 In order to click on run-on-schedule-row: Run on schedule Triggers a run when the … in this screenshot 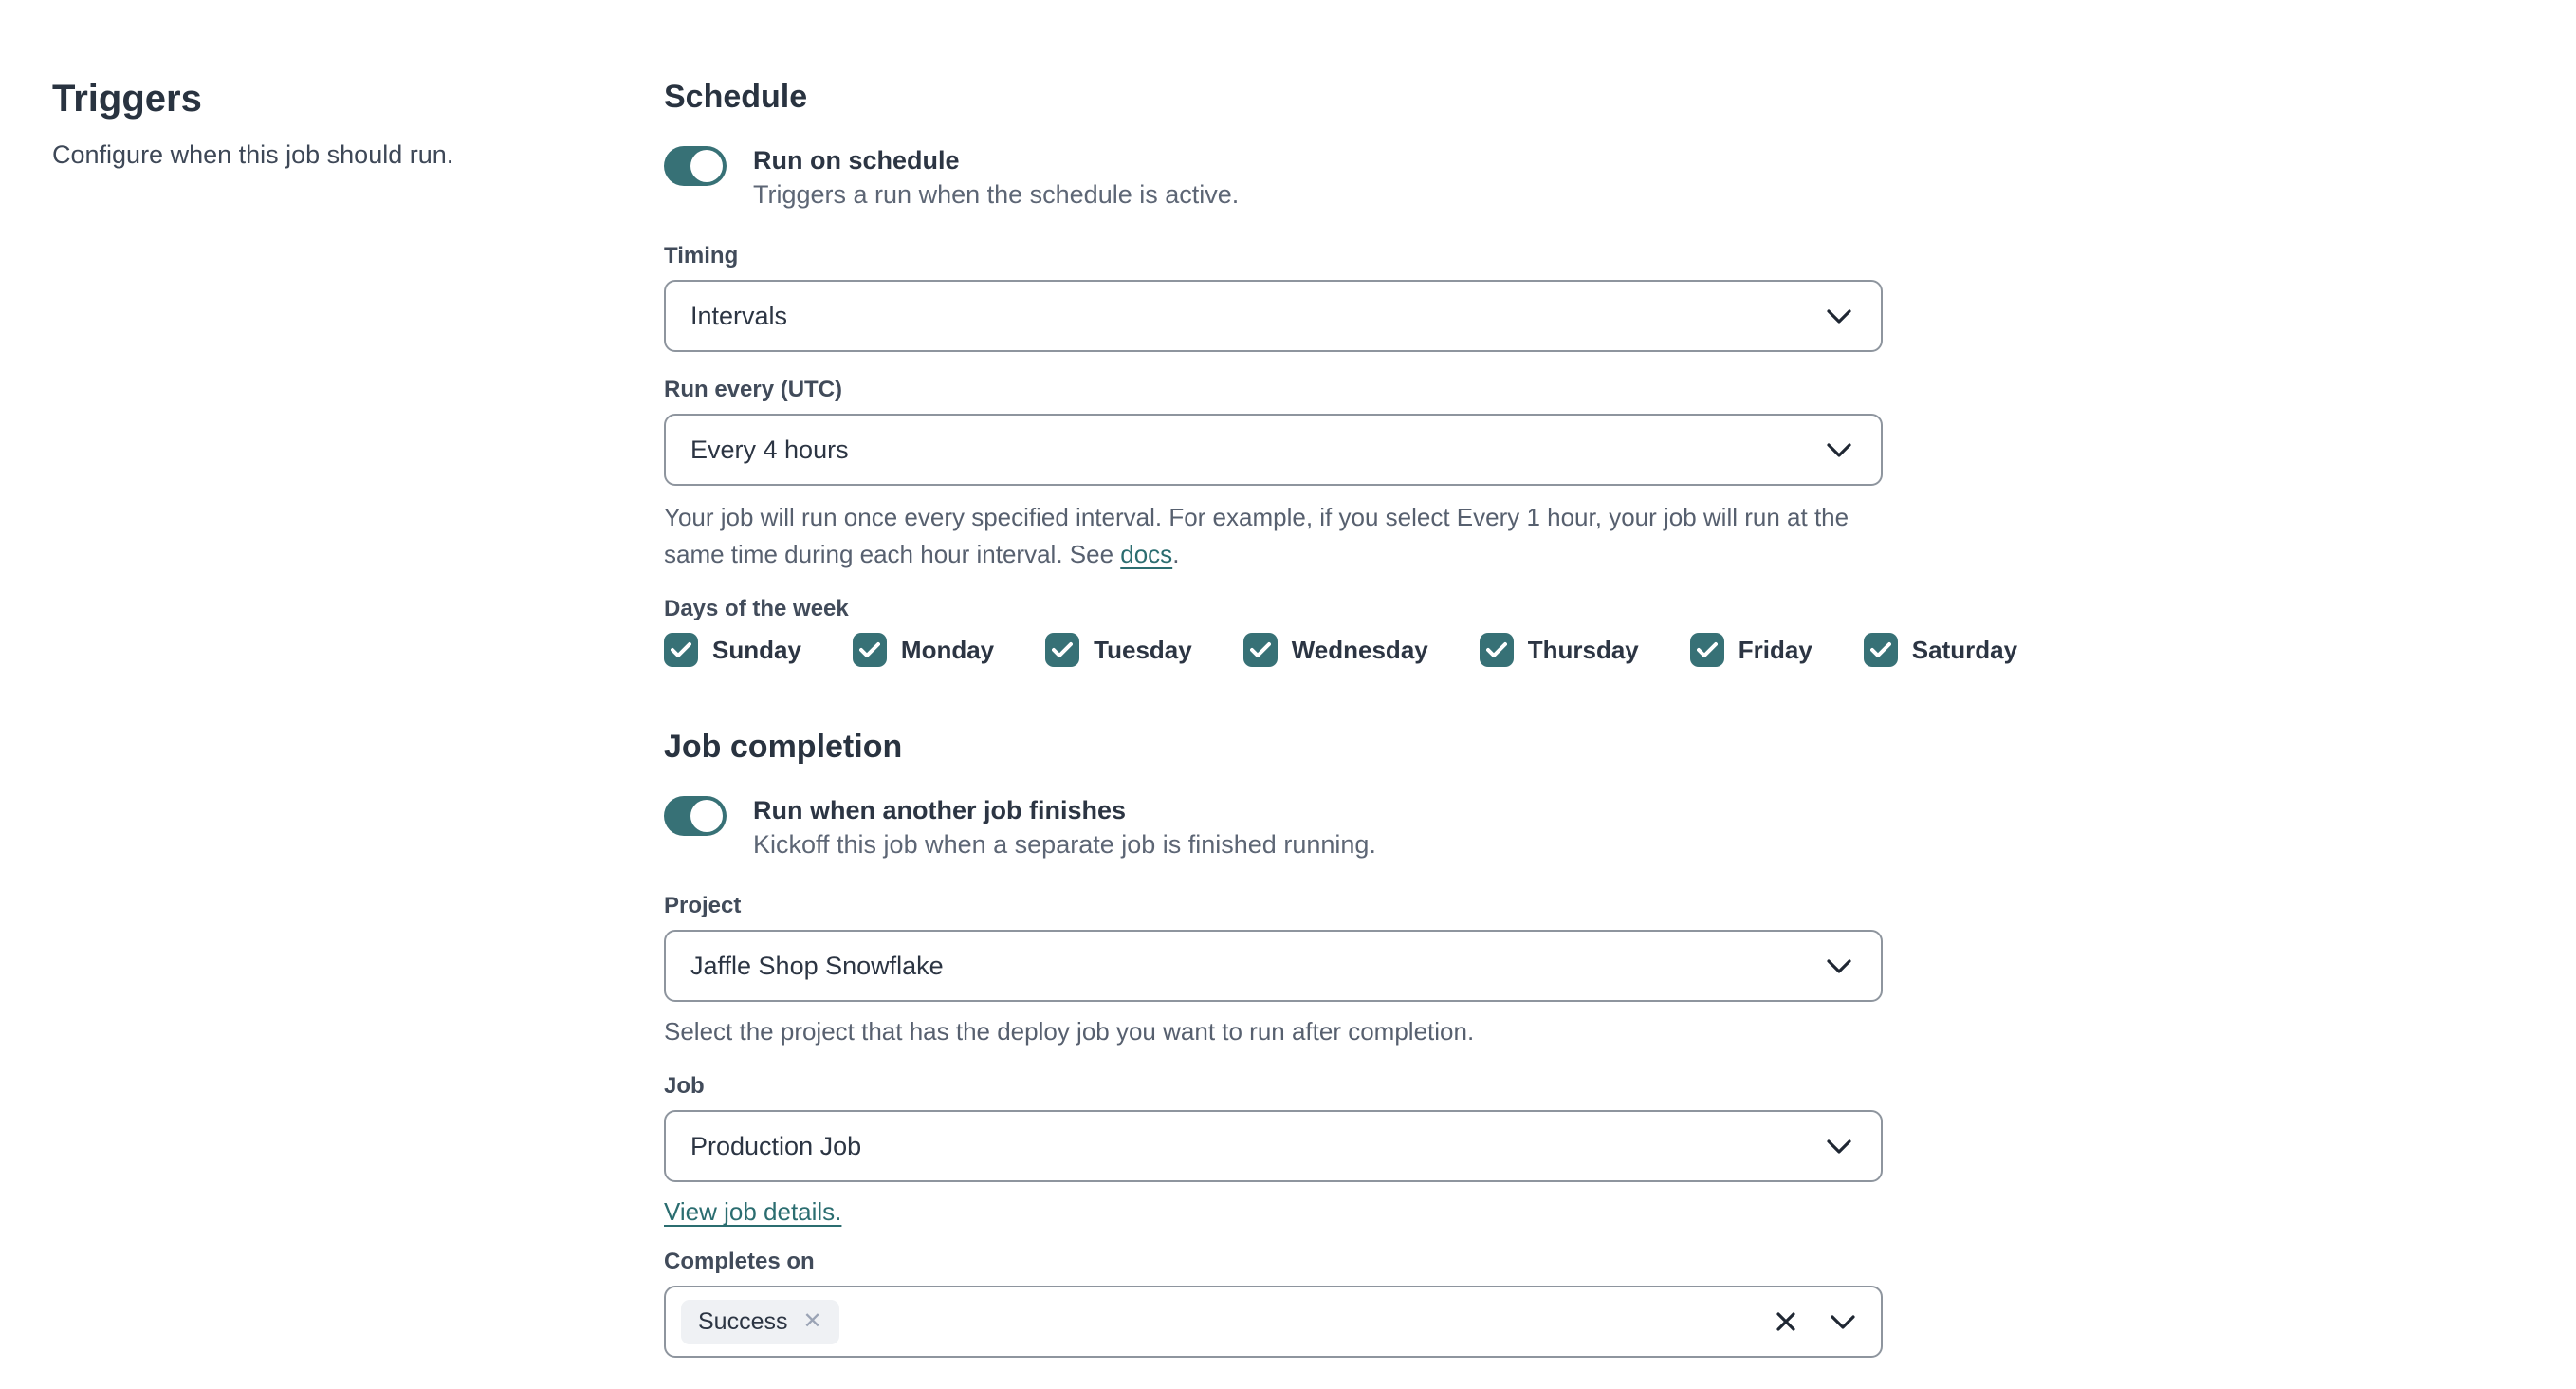, I will do `click(1273, 178)`.